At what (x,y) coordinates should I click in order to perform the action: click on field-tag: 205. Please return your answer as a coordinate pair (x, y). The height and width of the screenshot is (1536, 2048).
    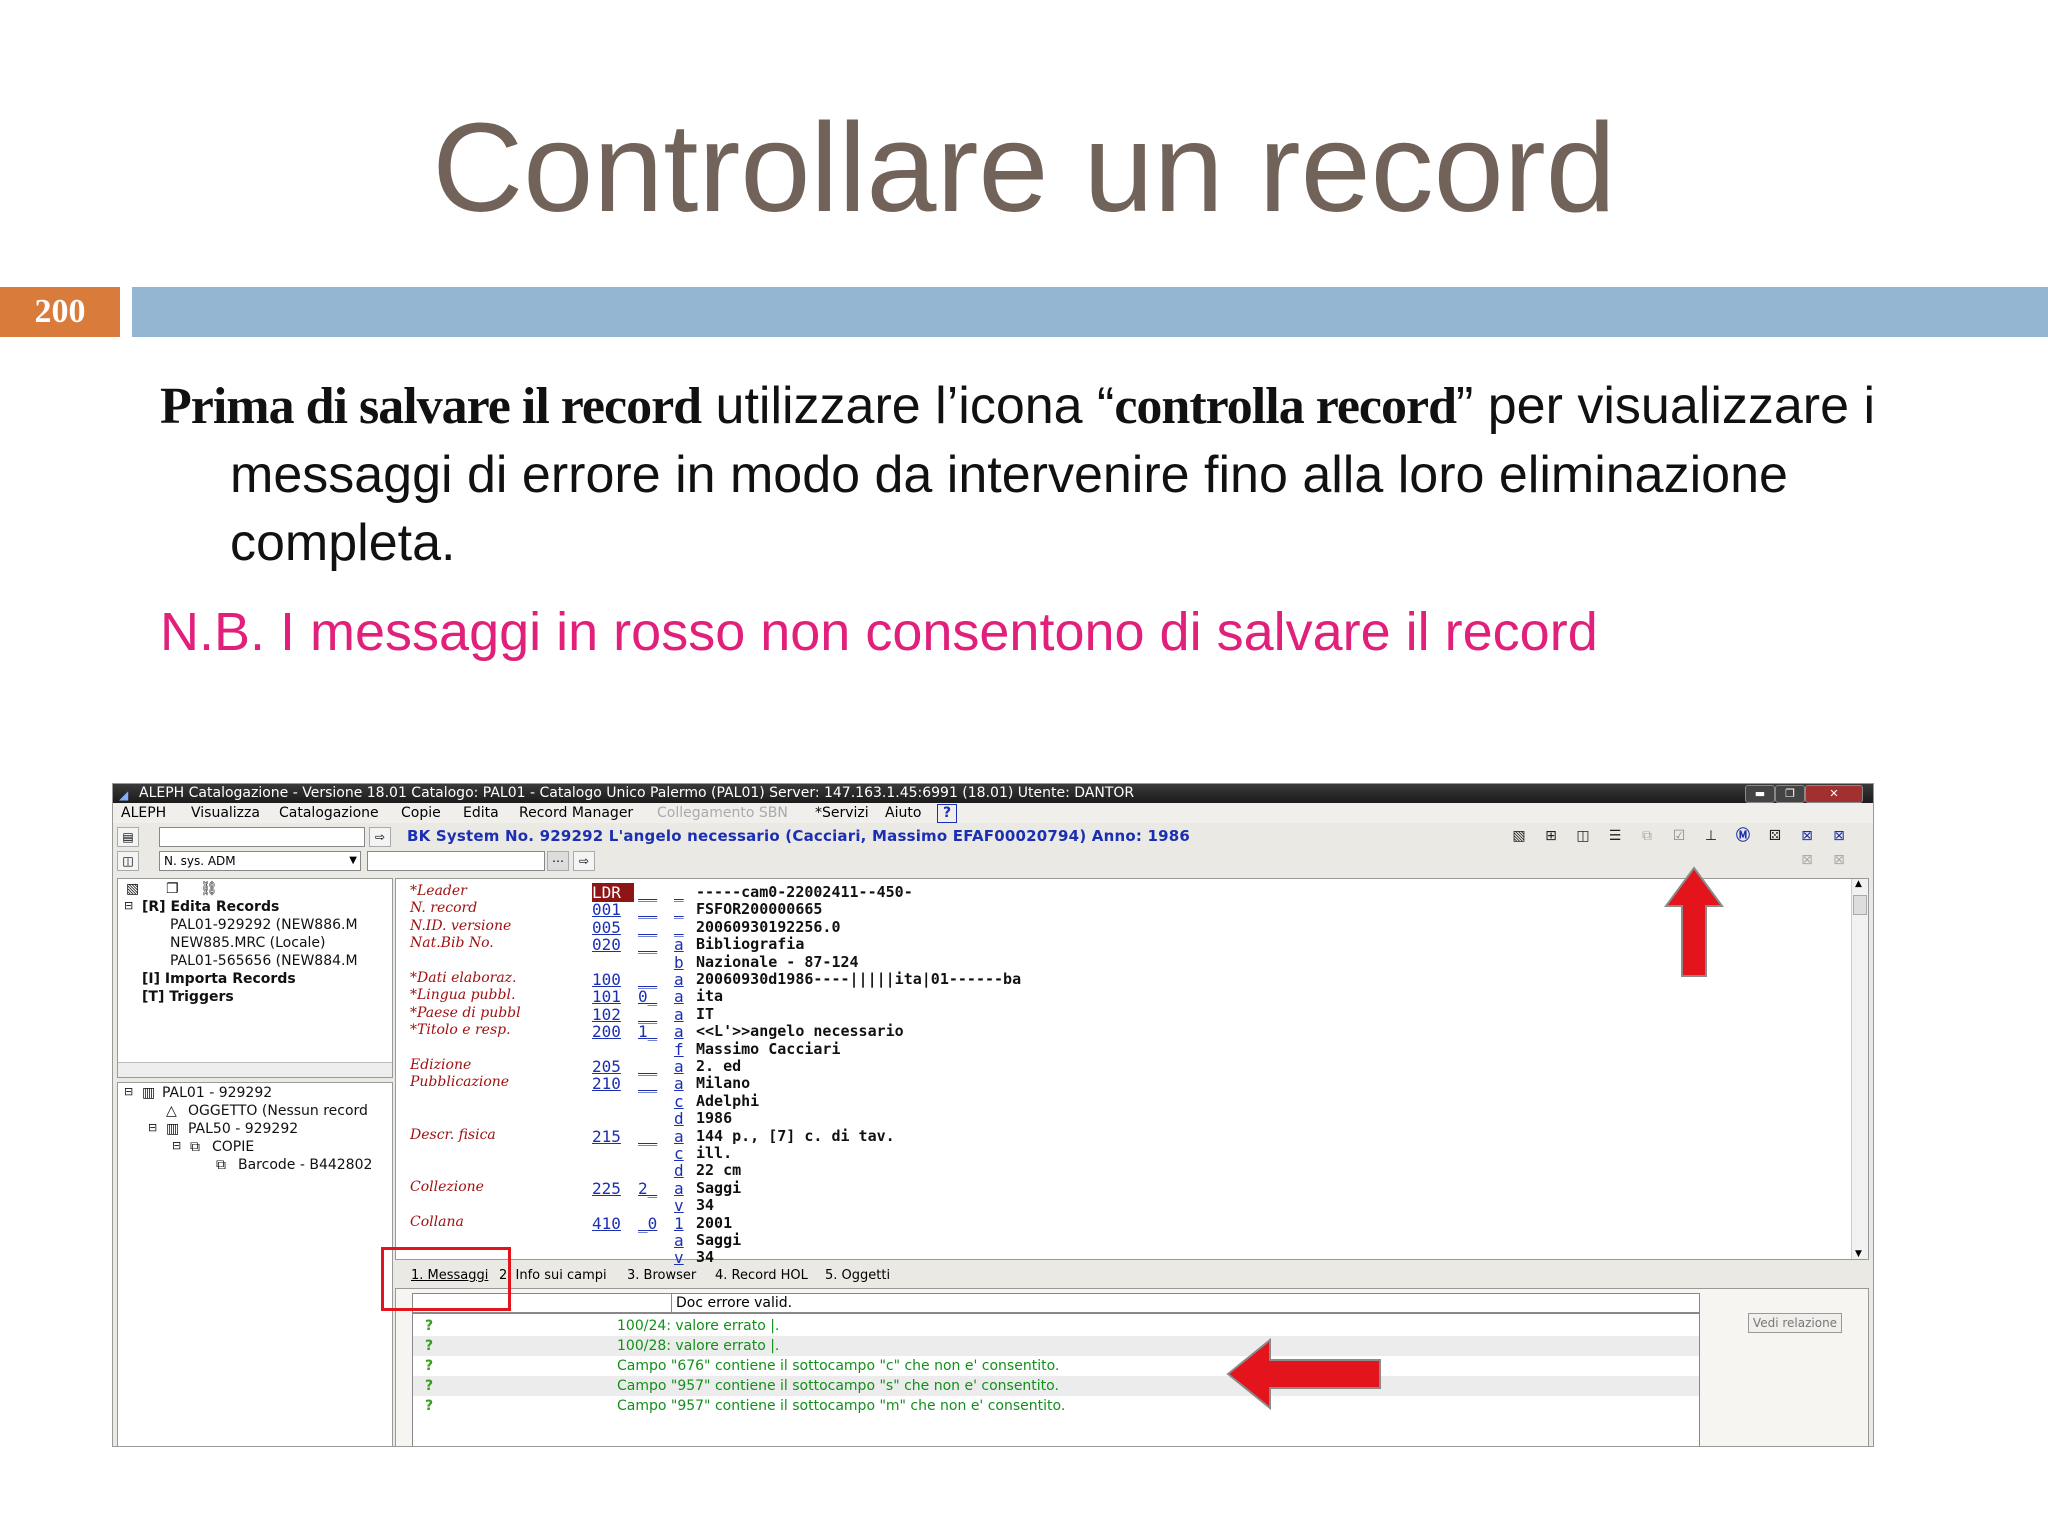
    Looking at the image, I should click on (613, 1066).